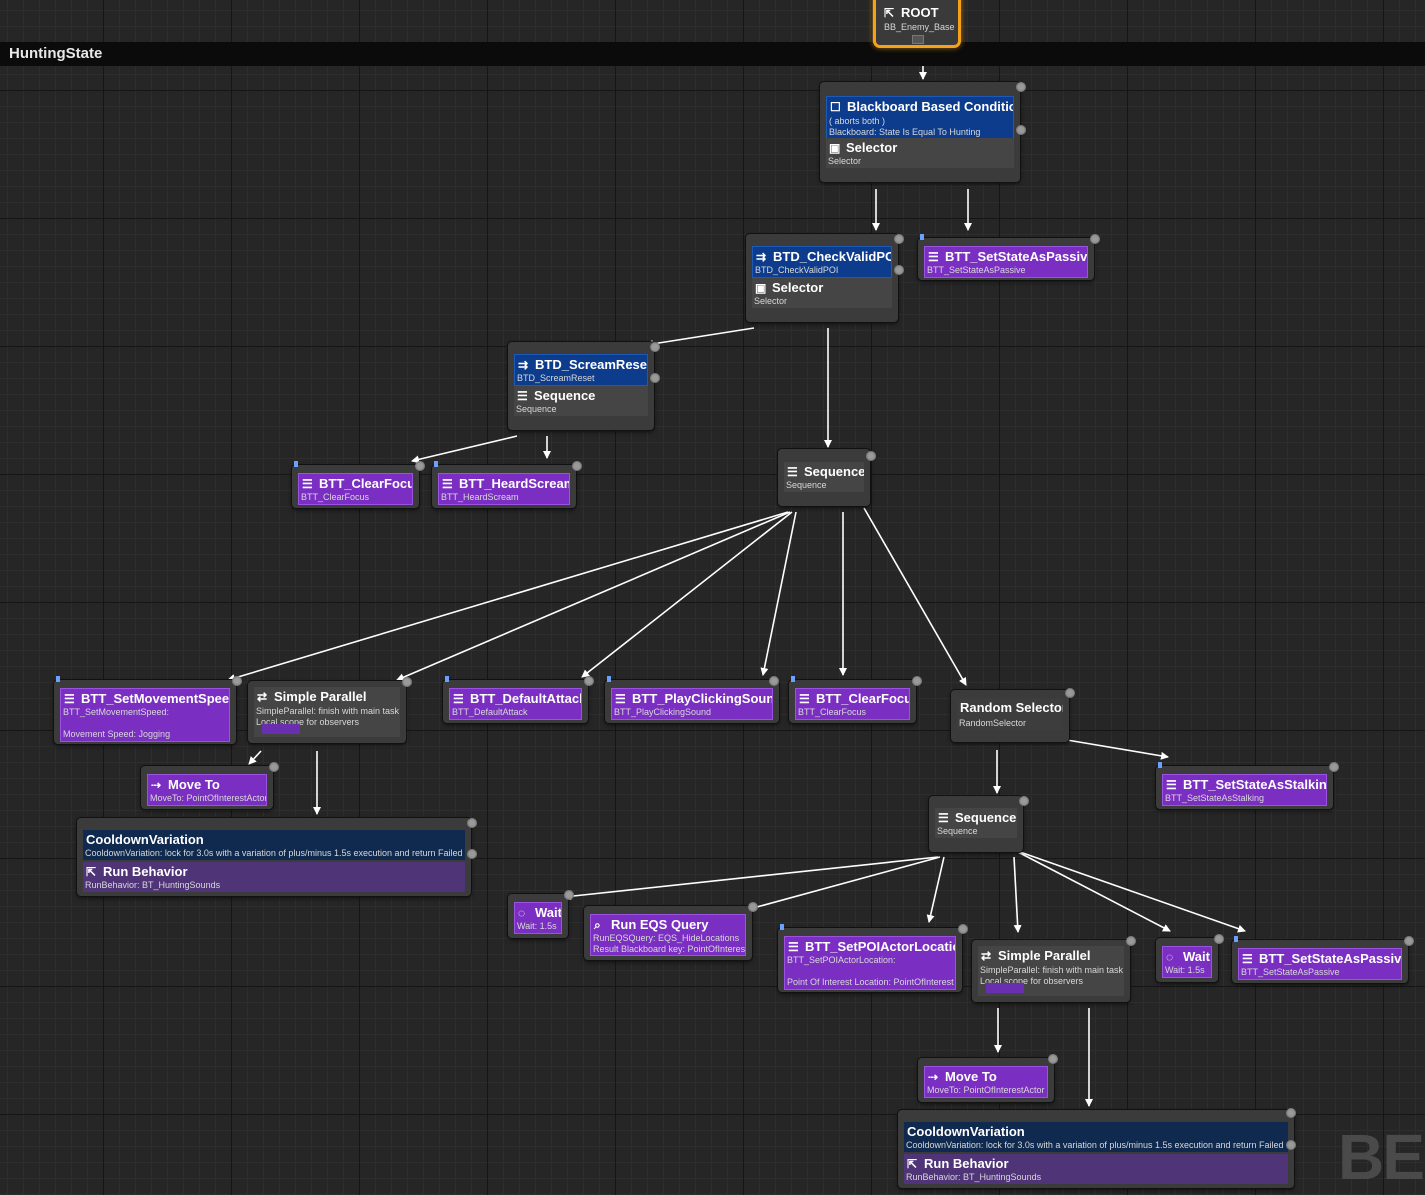  Describe the element at coordinates (194, 784) in the screenshot. I see `task-title-text: Move To` at that location.